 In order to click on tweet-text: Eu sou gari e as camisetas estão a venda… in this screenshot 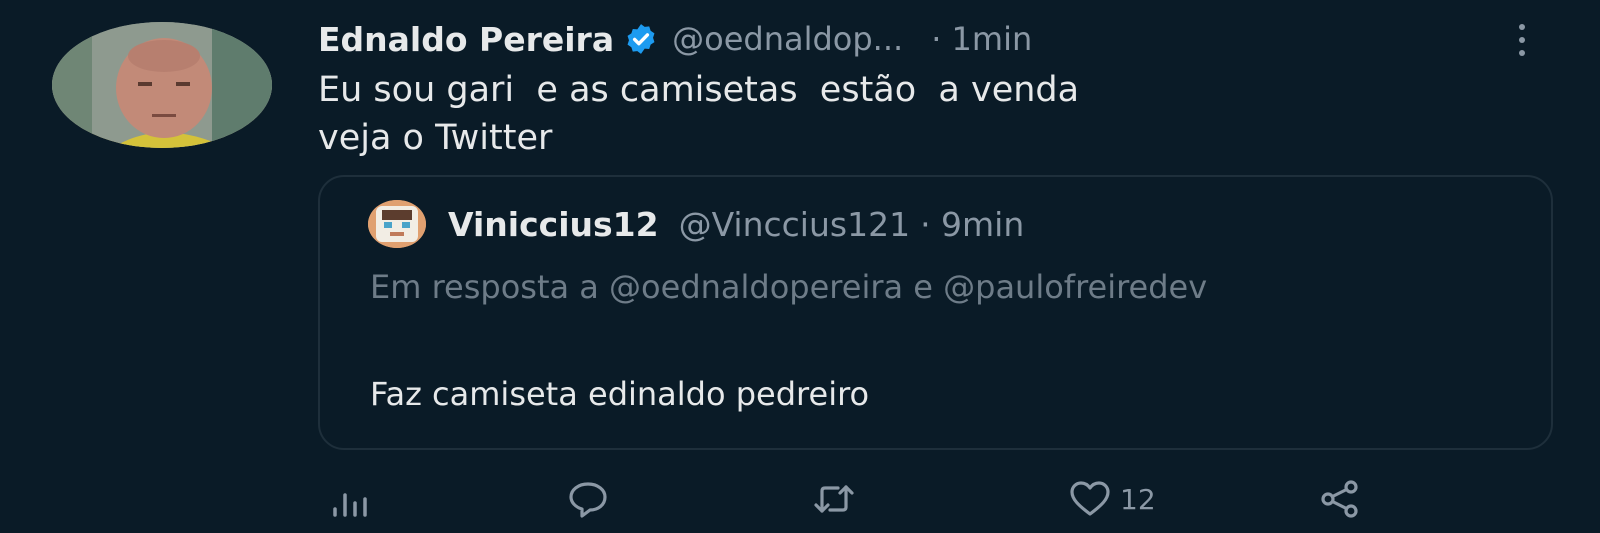, I will do `click(699, 114)`.